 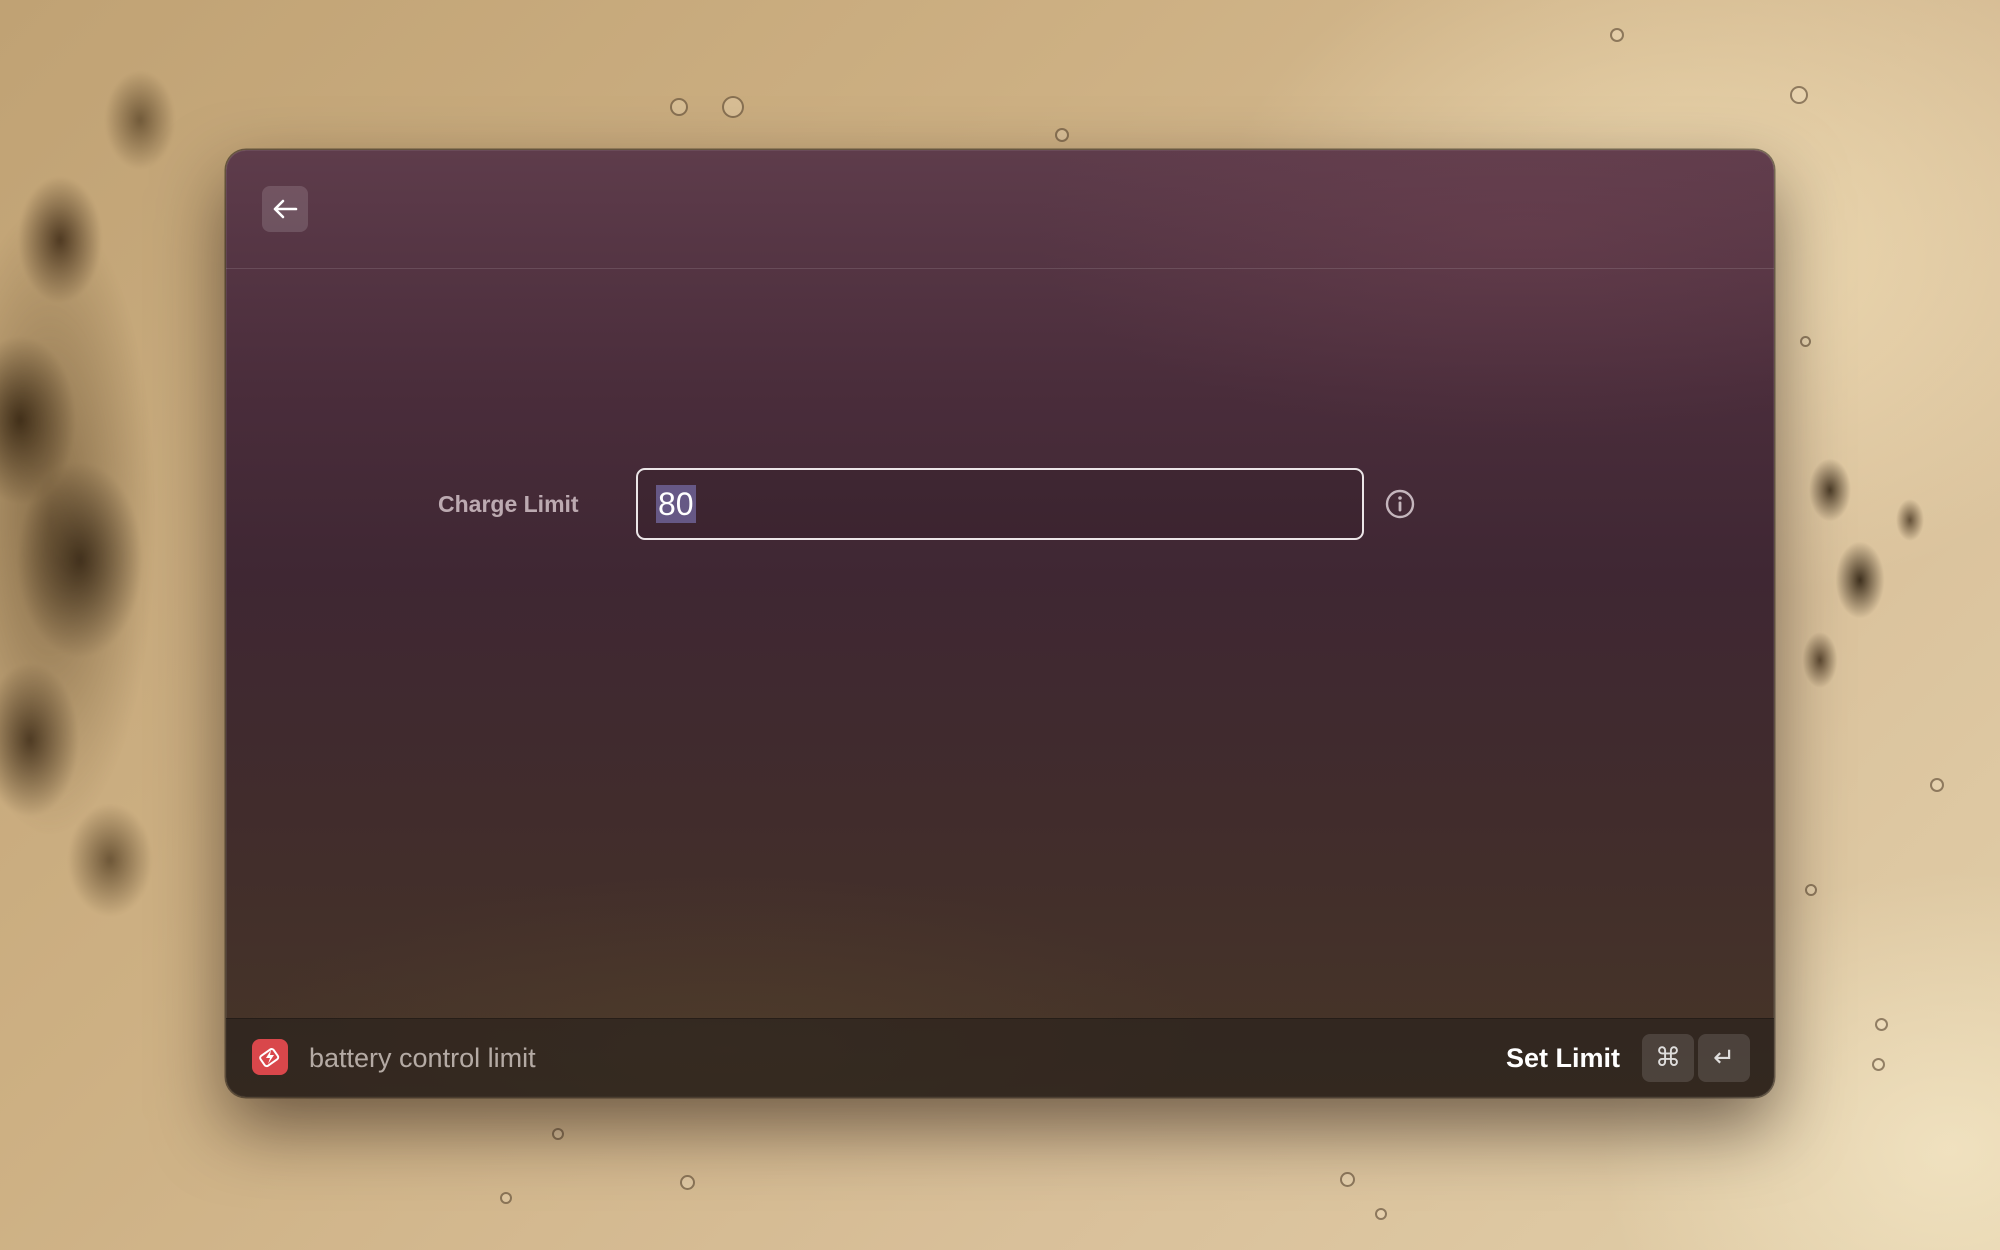 I want to click on arrow-left-icon, so click(x=285, y=209).